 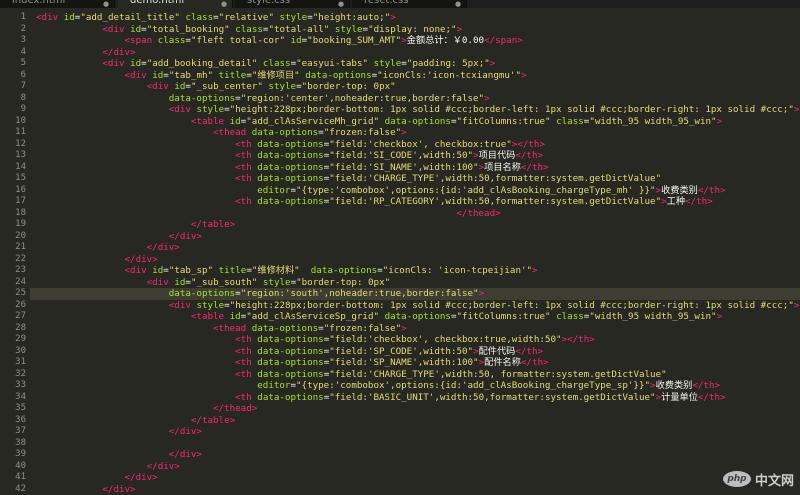 I want to click on tag-token: </table>, so click(x=213, y=420).